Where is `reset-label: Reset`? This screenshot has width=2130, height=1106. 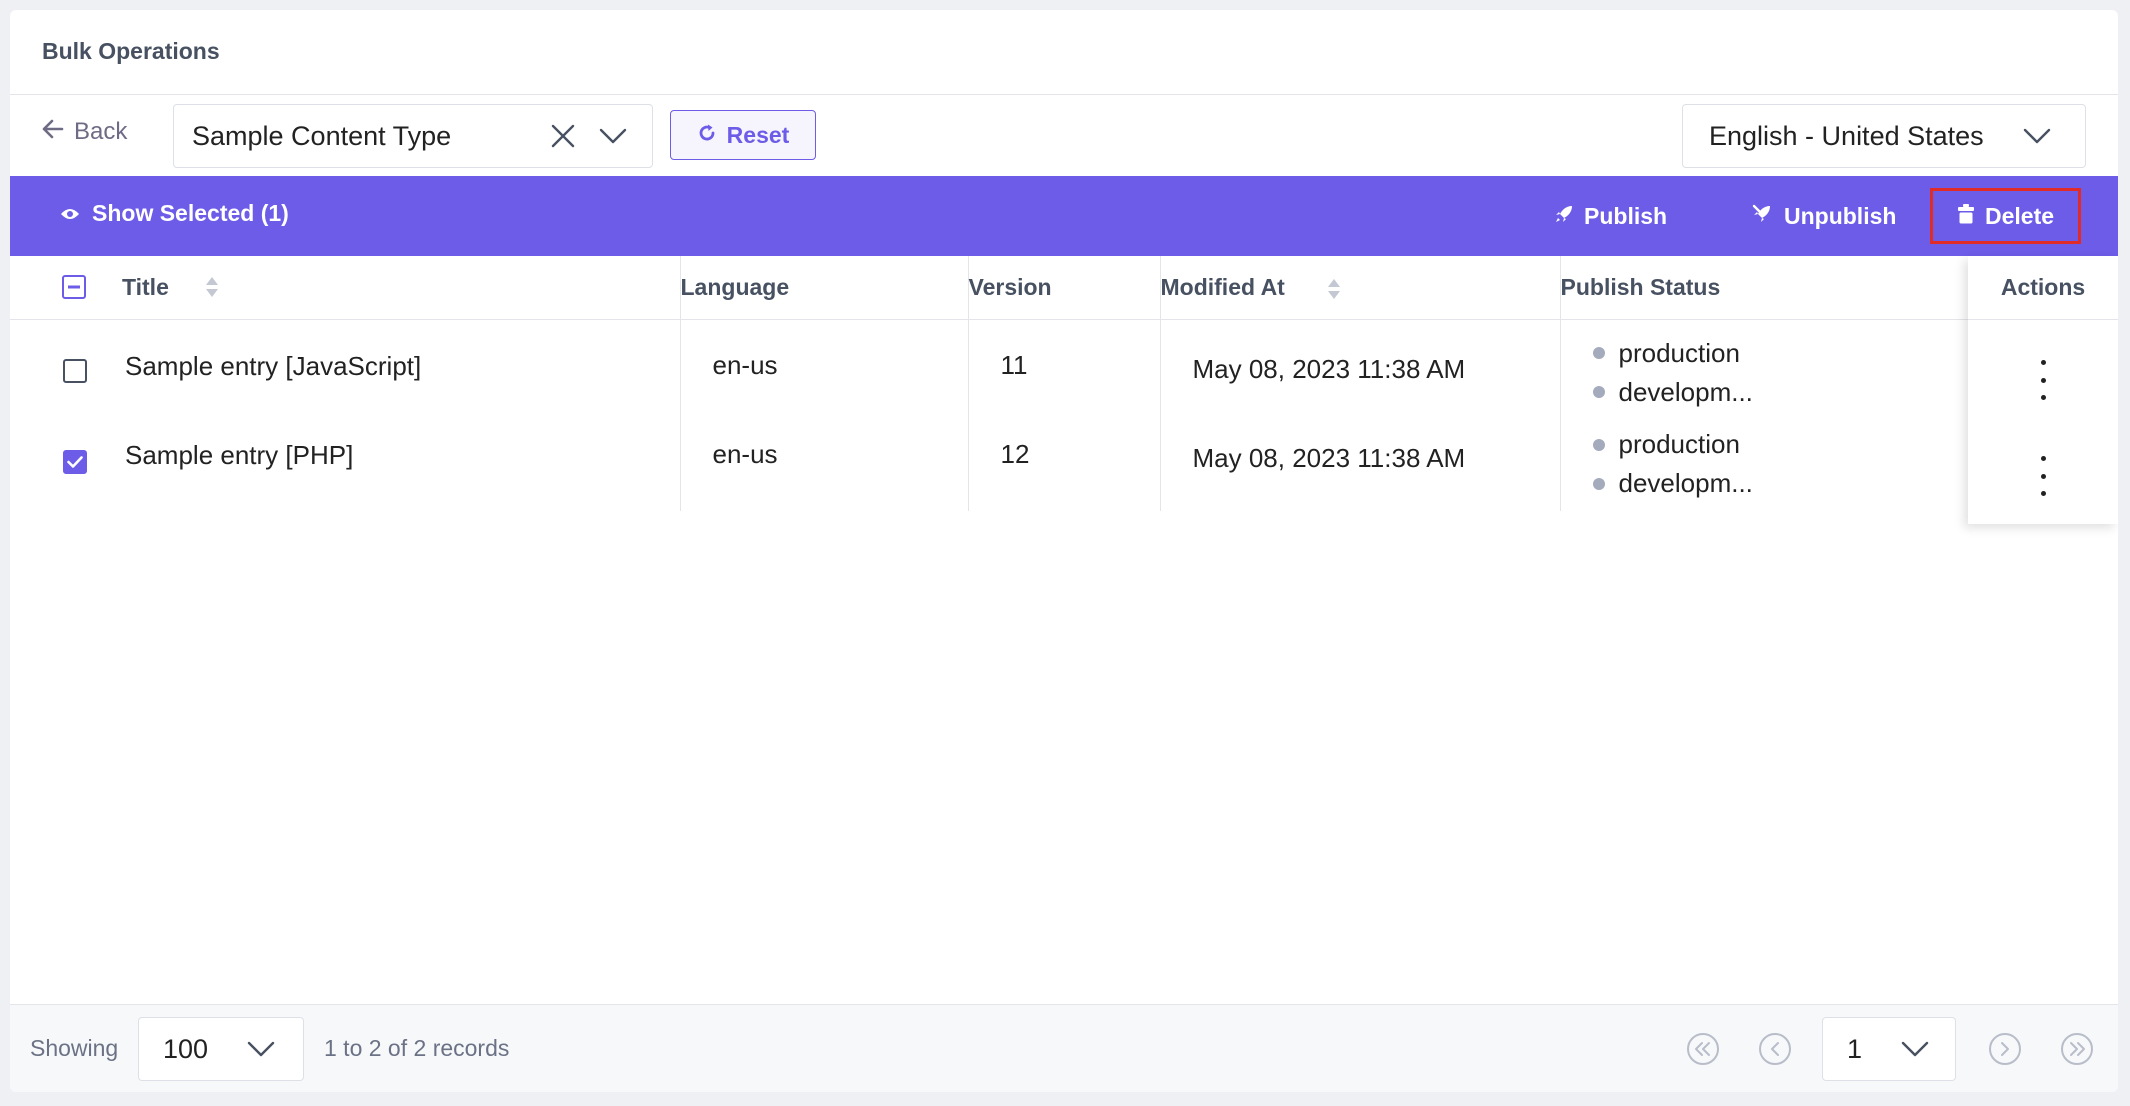
reset-label: Reset is located at coordinates (758, 134).